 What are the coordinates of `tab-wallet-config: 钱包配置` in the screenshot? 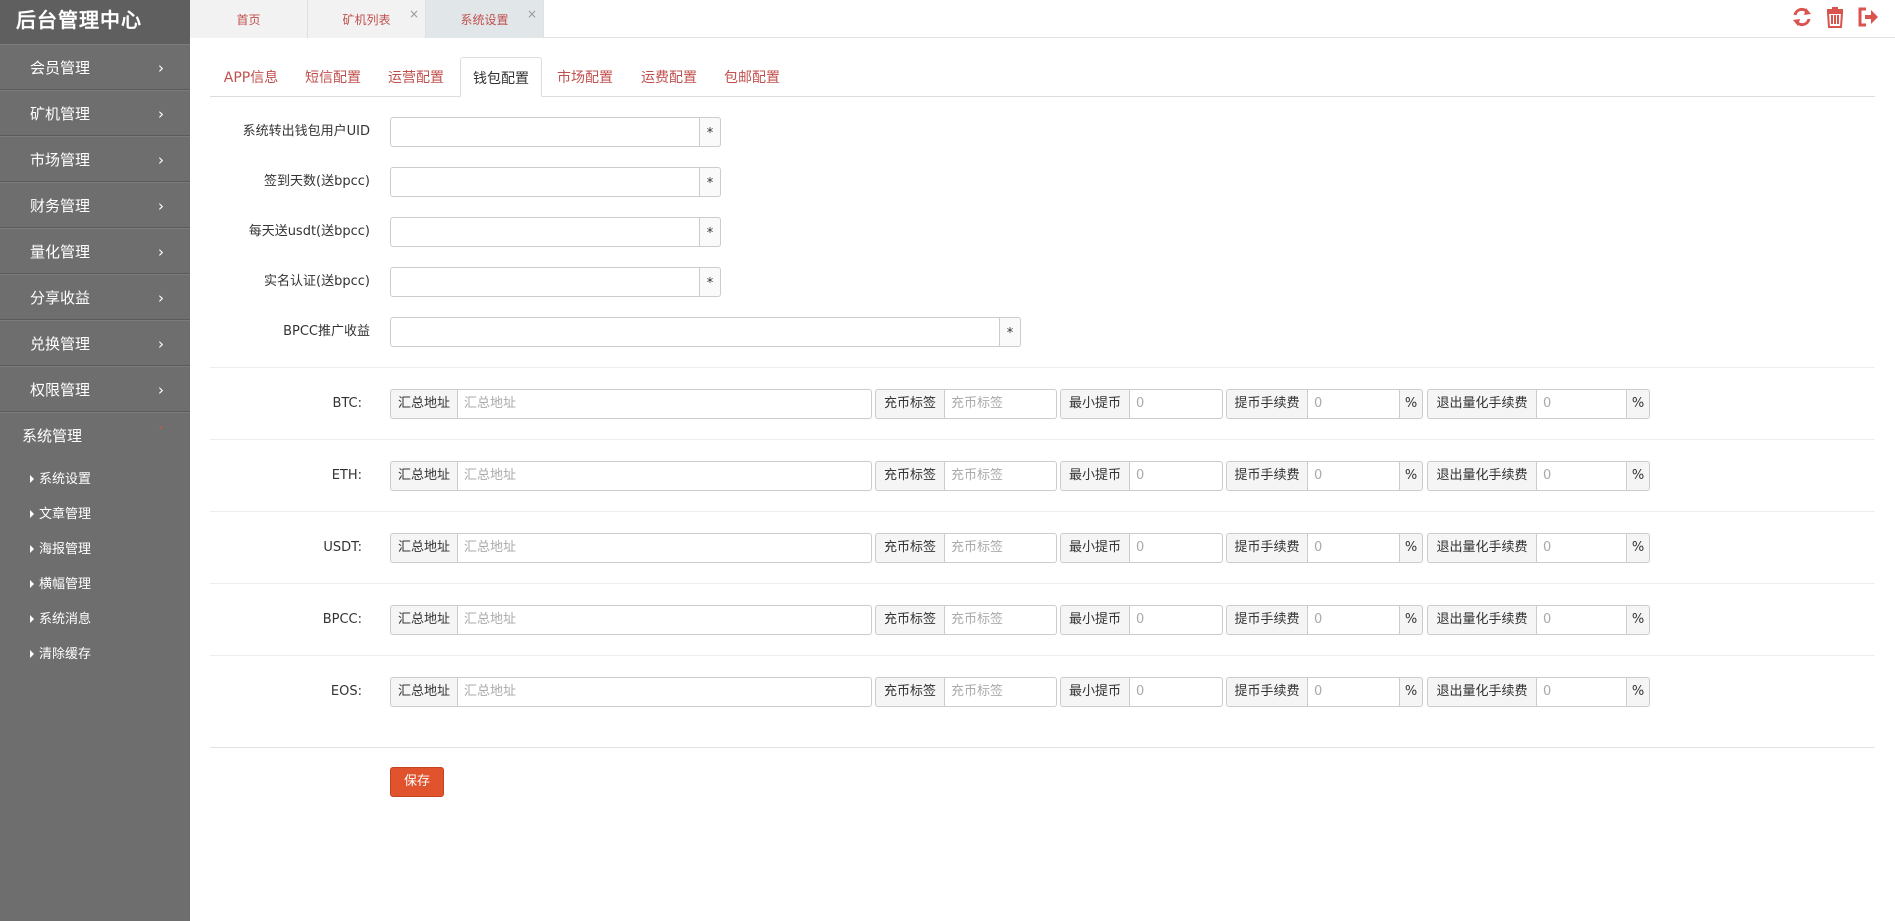 It's located at (501, 77).